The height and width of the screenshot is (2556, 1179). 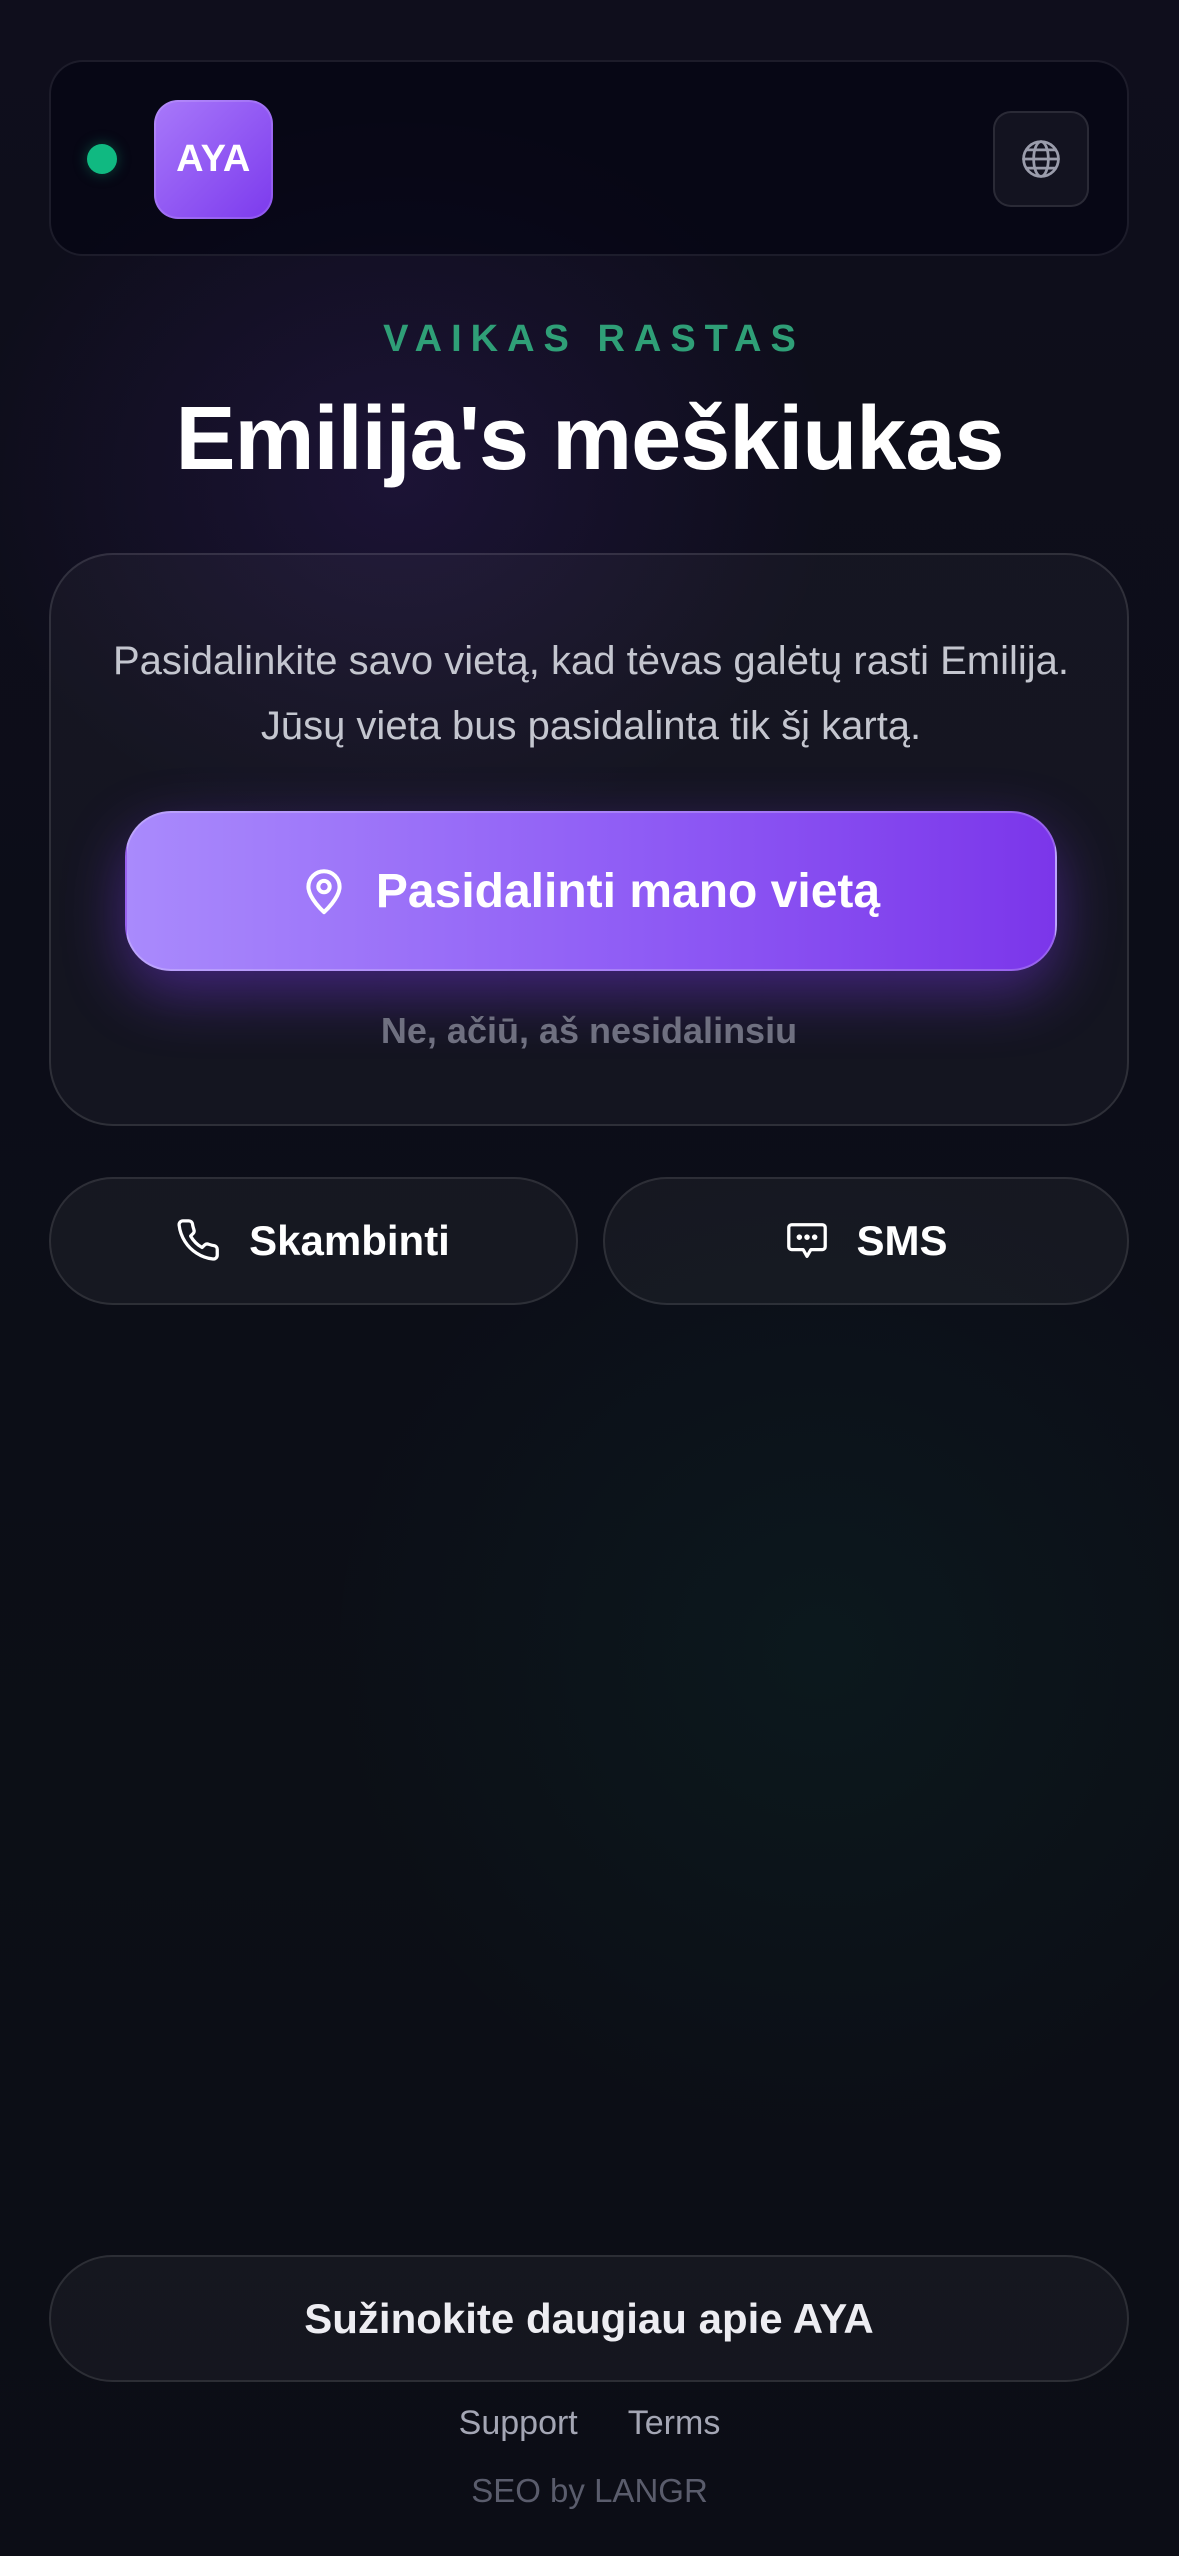 What do you see at coordinates (200, 1241) in the screenshot?
I see `phone-icon` at bounding box center [200, 1241].